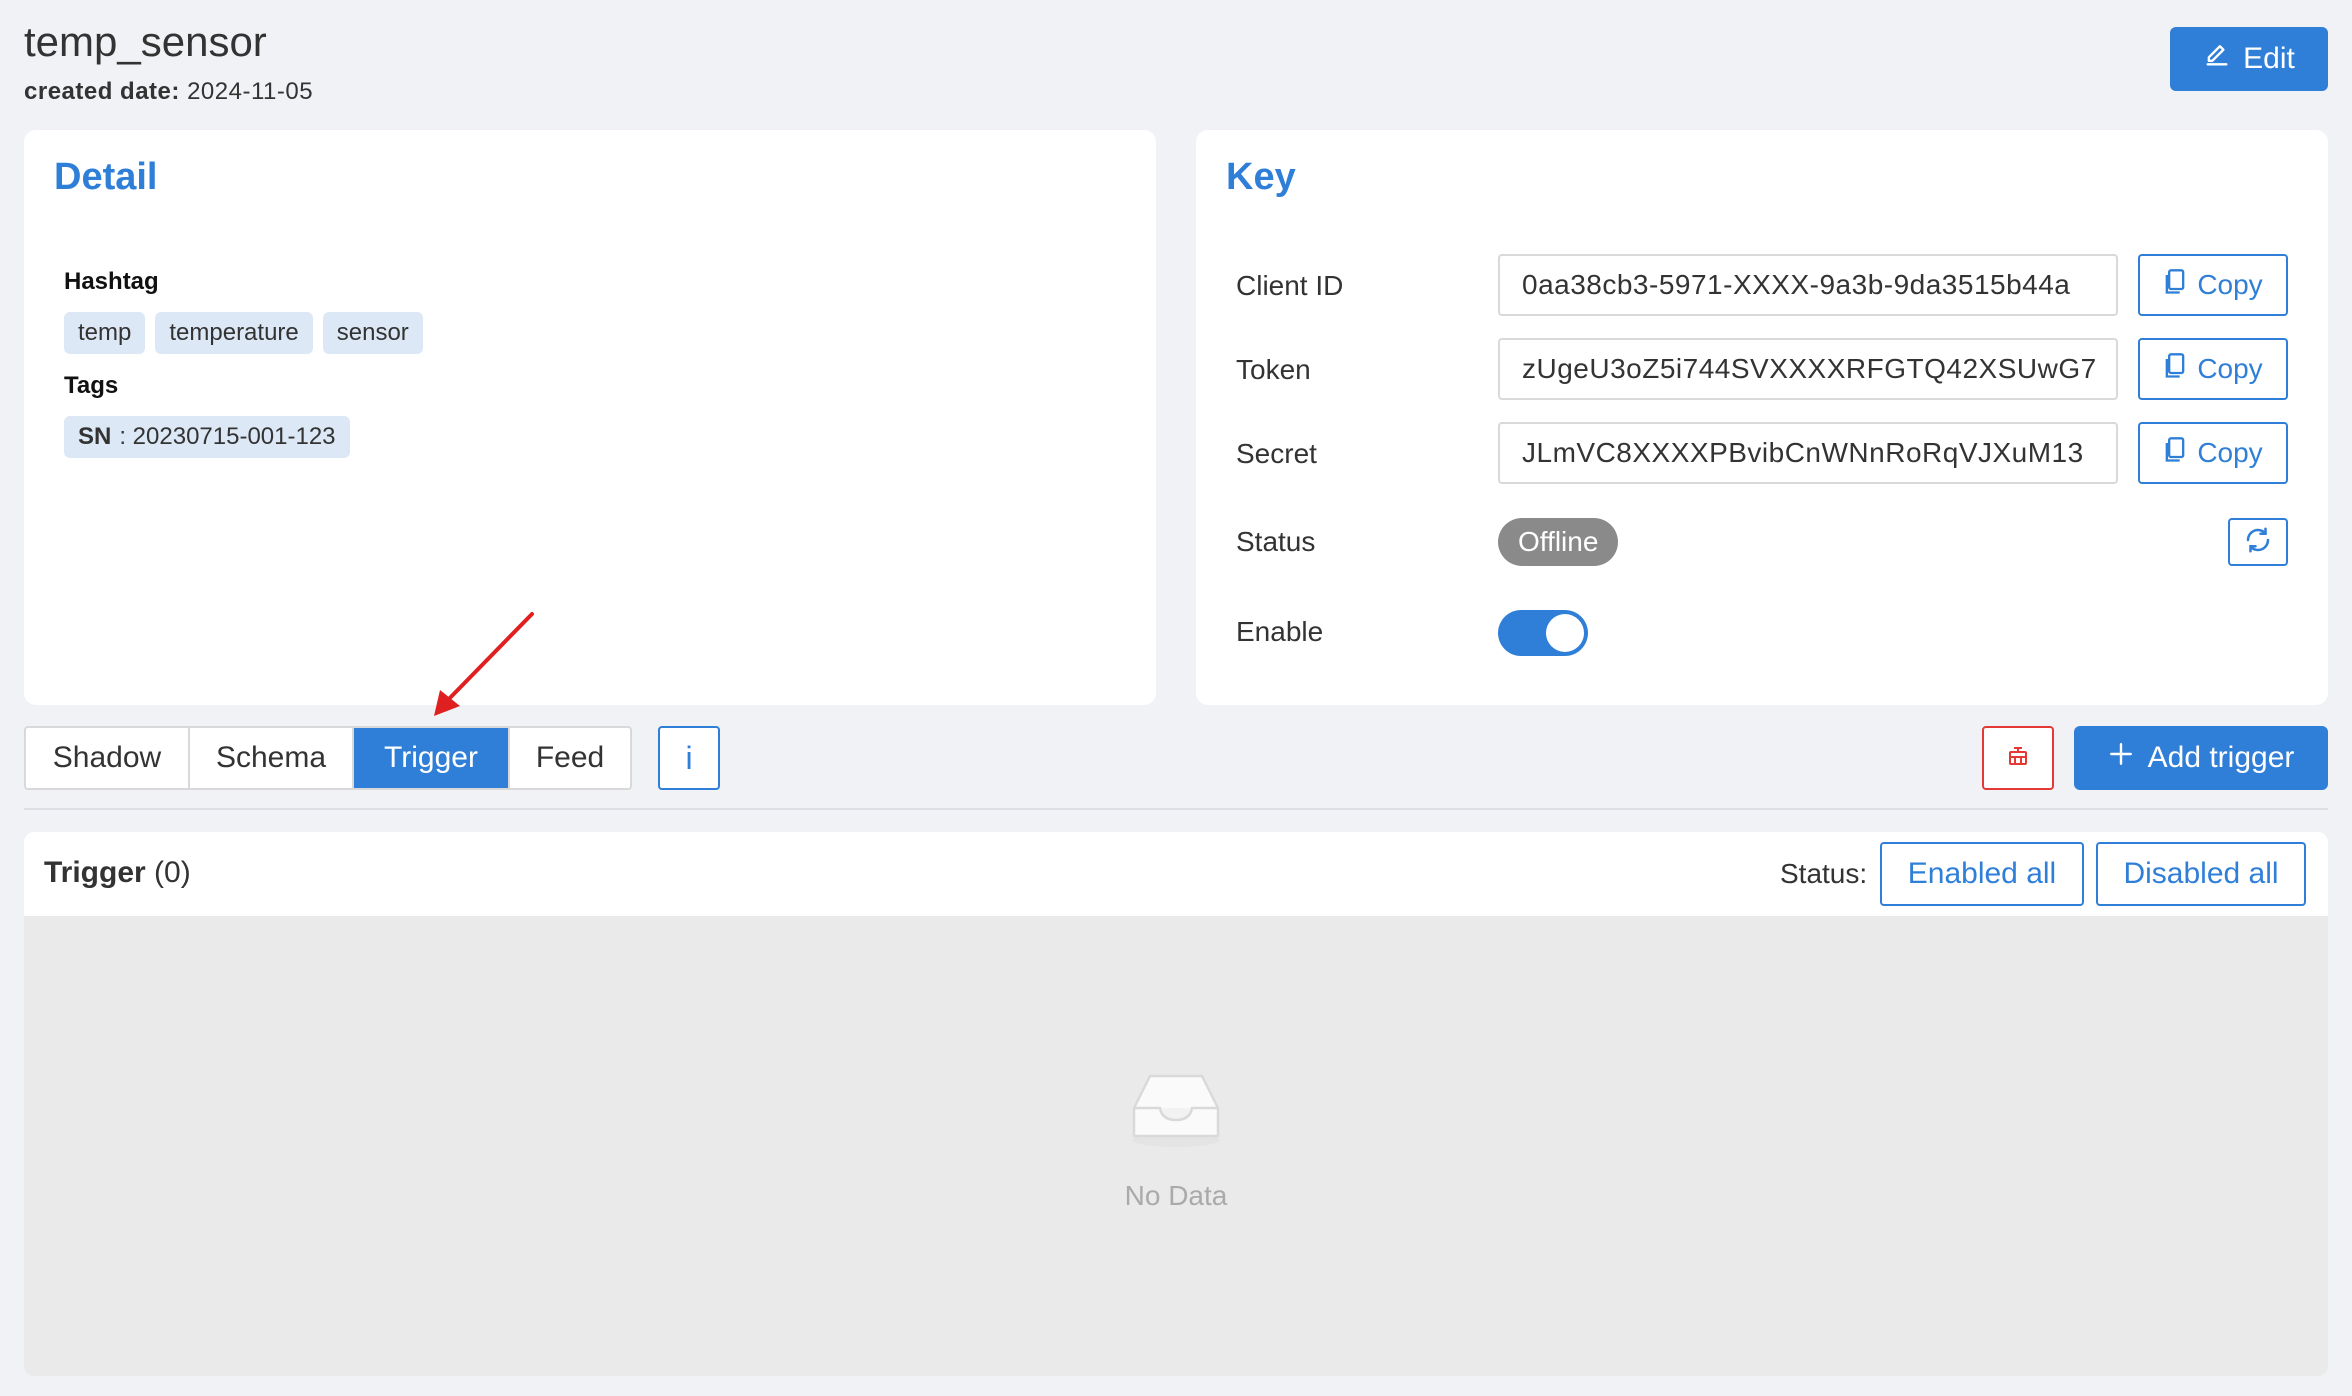 Image resolution: width=2352 pixels, height=1396 pixels. I want to click on delete-icon, so click(2018, 758).